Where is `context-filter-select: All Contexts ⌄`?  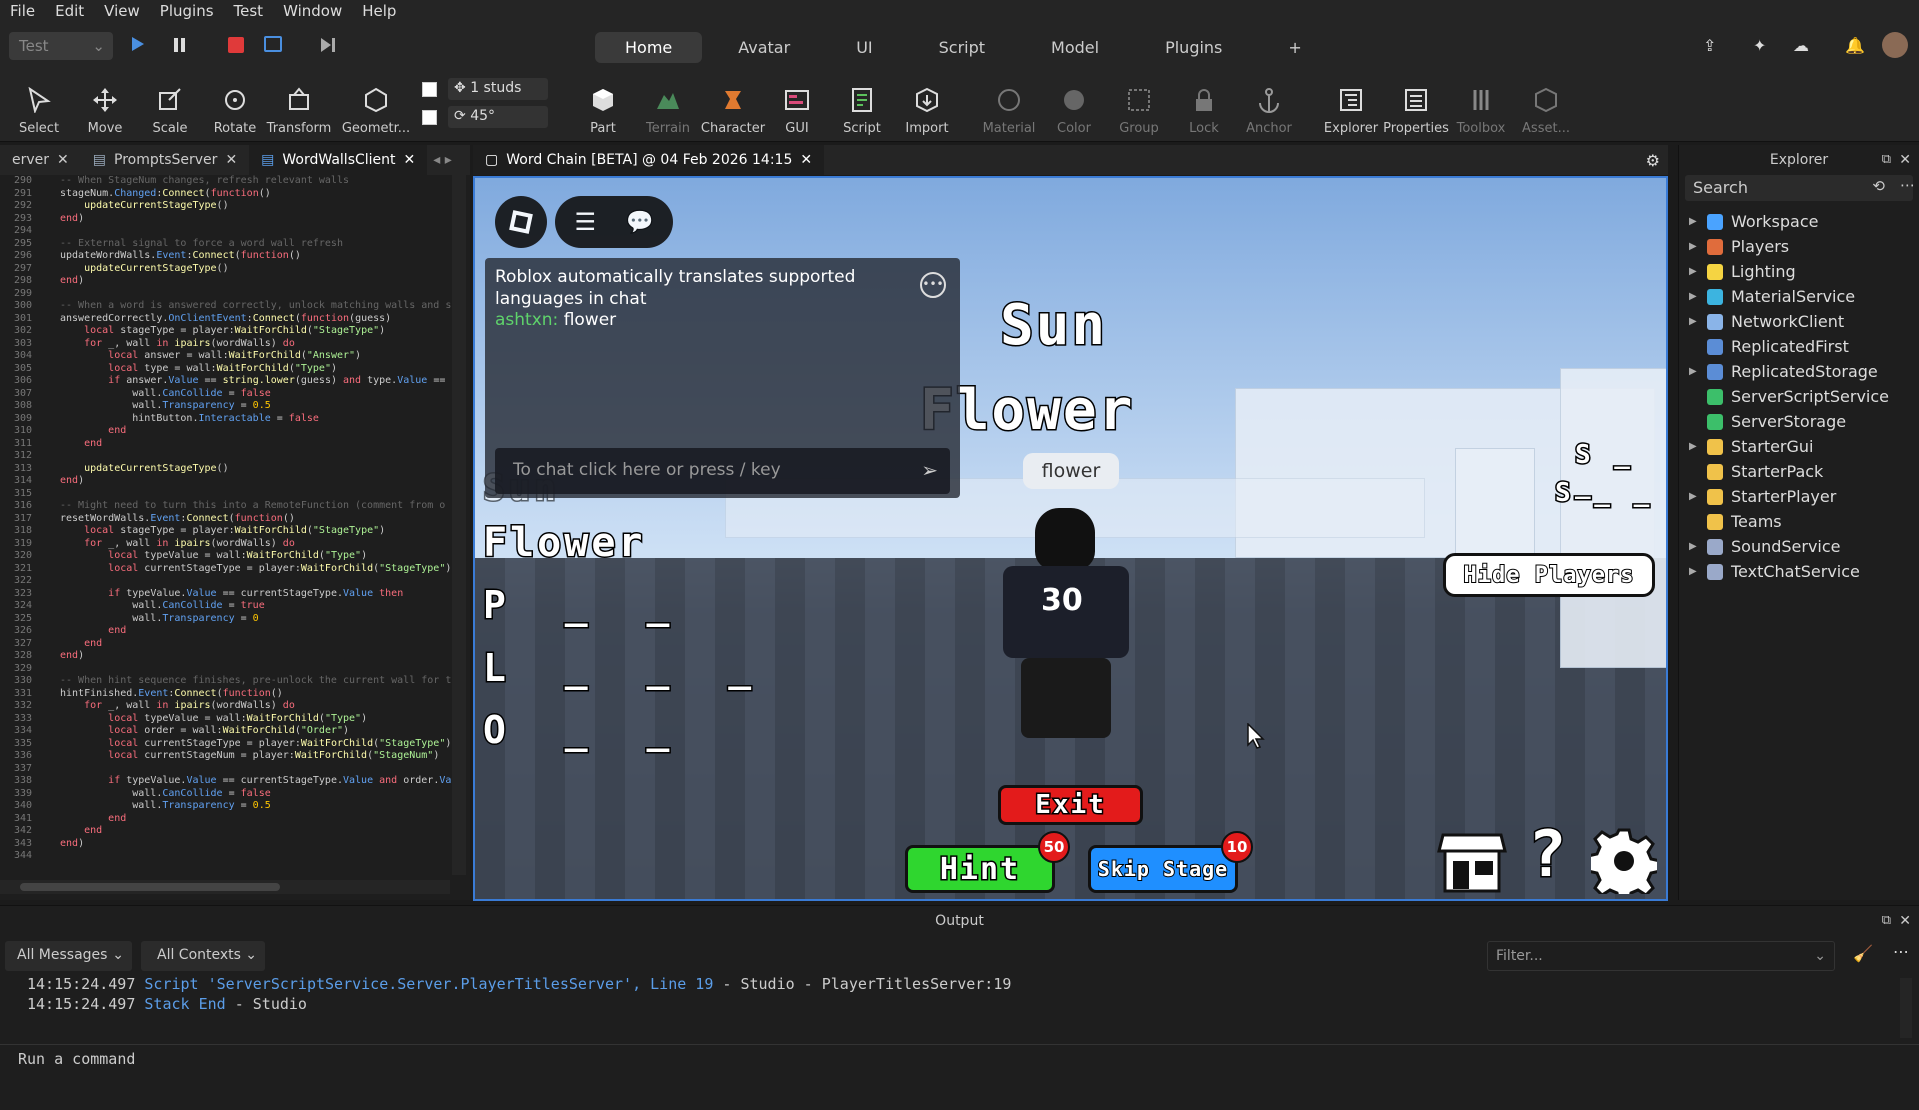
context-filter-select: All Contexts ⌄ is located at coordinates (203, 956).